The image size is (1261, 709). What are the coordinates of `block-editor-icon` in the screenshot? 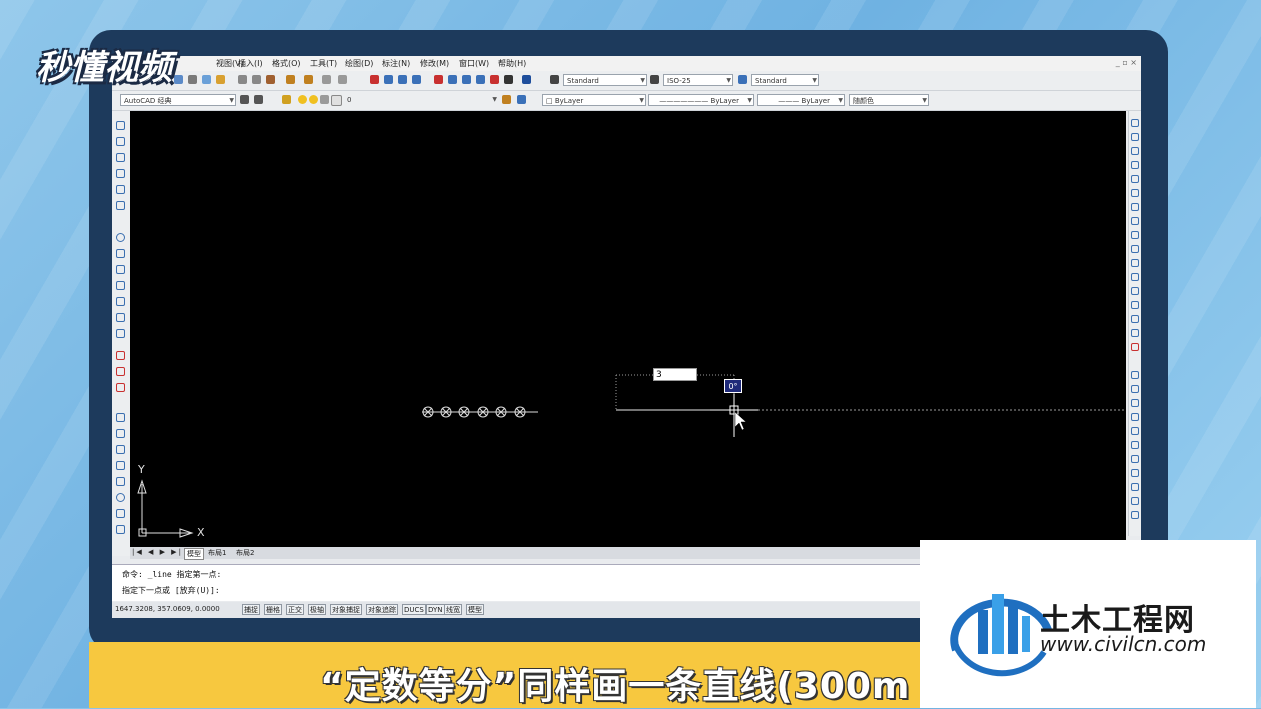 It's located at (308, 79).